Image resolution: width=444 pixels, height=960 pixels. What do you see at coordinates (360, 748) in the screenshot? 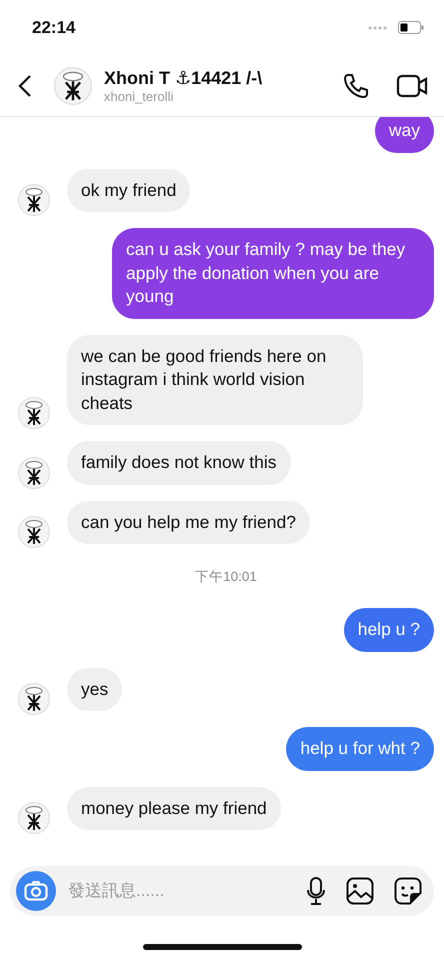
I see `sent-message: help u for wht ?` at bounding box center [360, 748].